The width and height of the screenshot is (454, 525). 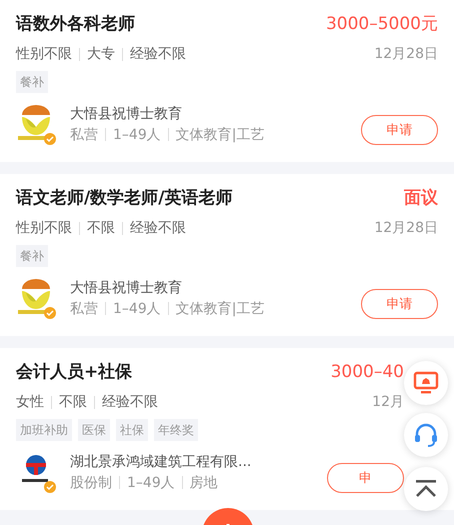 What do you see at coordinates (30, 402) in the screenshot?
I see `requirement: 女性` at bounding box center [30, 402].